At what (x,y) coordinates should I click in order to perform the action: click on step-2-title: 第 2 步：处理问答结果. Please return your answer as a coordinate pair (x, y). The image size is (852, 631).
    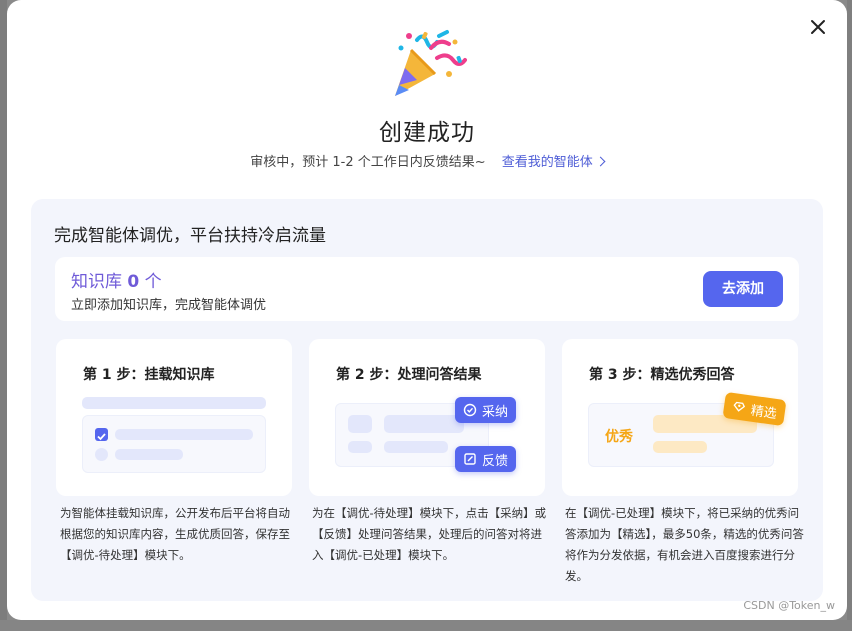
    Looking at the image, I should click on (409, 375).